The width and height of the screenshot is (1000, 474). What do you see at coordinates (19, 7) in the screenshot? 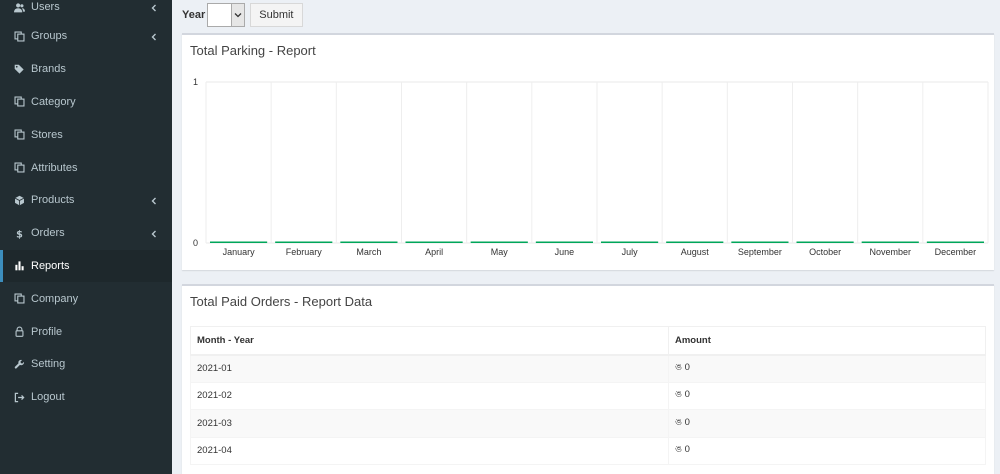
I see `users-icon` at bounding box center [19, 7].